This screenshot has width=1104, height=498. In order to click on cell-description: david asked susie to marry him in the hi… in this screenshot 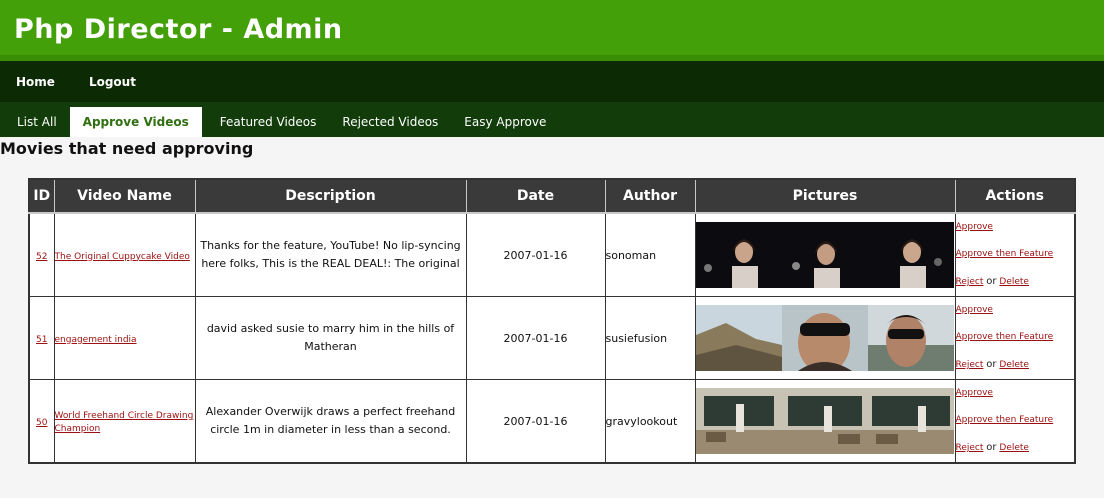, I will do `click(330, 338)`.